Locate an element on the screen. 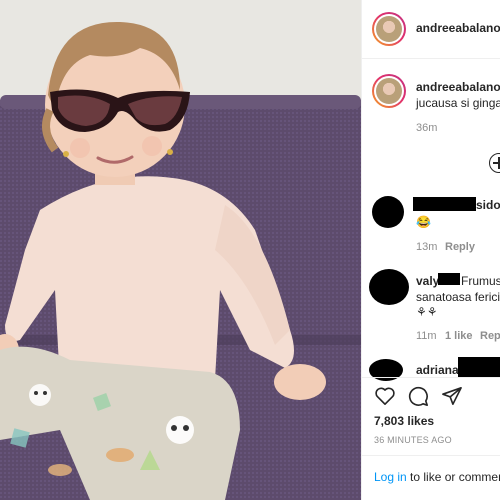 Image resolution: width=500 pixels, height=500 pixels. comment-time: 13m is located at coordinates (427, 247).